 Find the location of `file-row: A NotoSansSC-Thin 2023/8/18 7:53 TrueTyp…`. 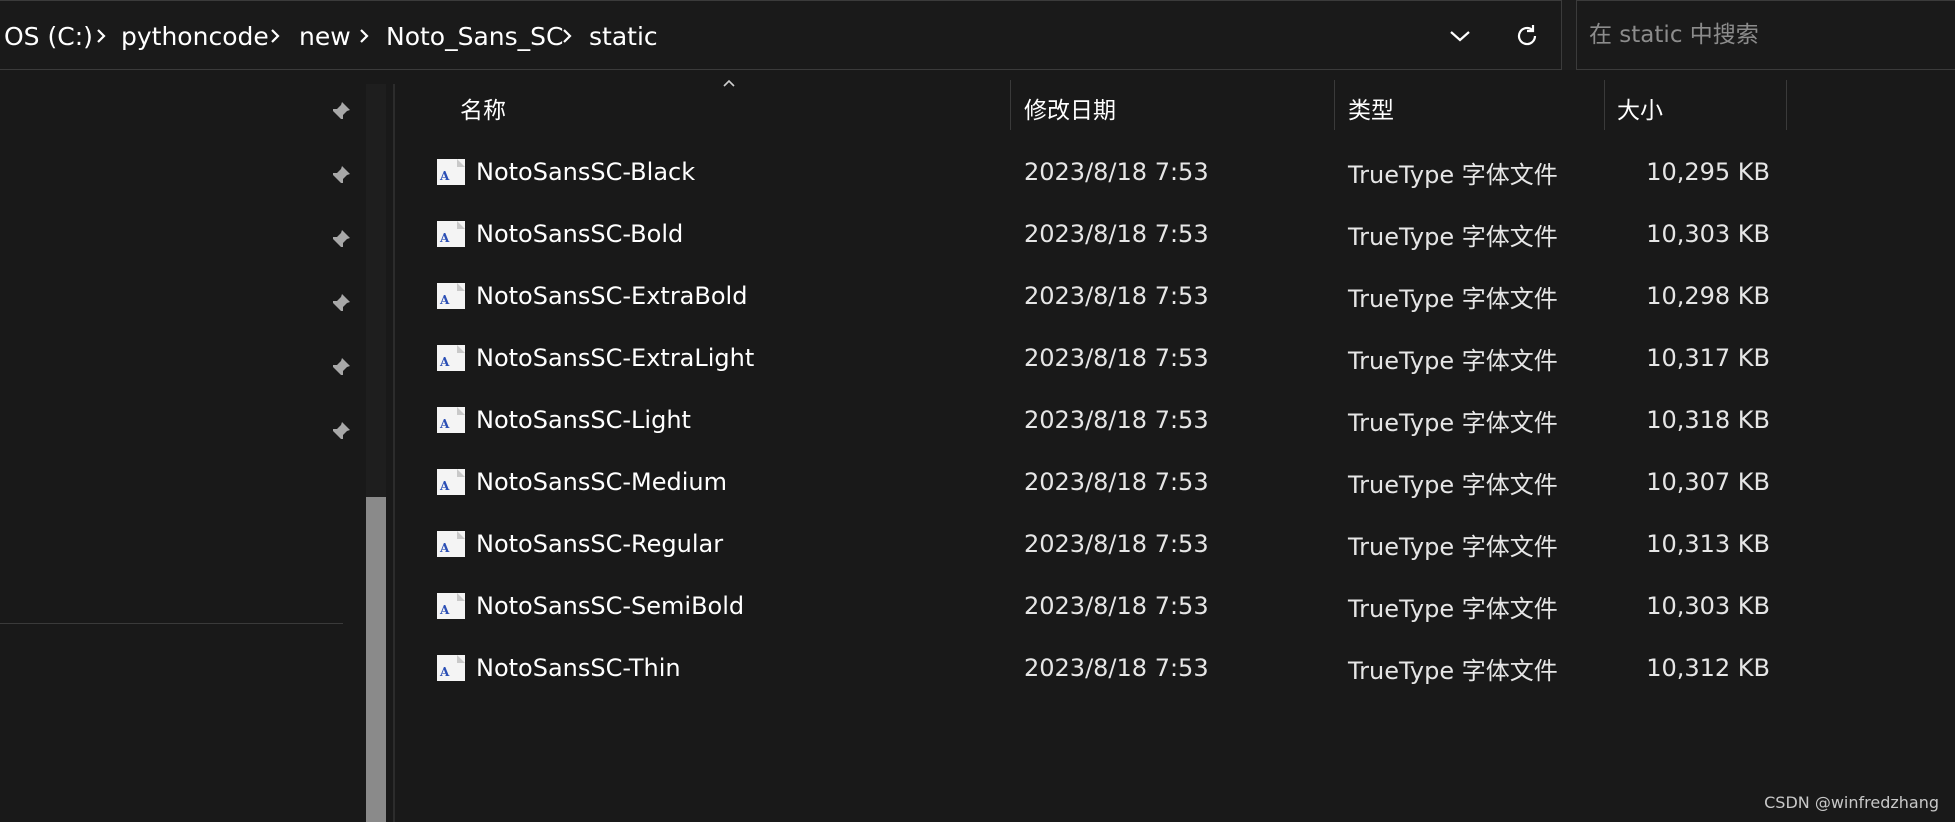

file-row: A NotoSansSC-Thin 2023/8/18 7:53 TrueTyp… is located at coordinates (1110, 668).